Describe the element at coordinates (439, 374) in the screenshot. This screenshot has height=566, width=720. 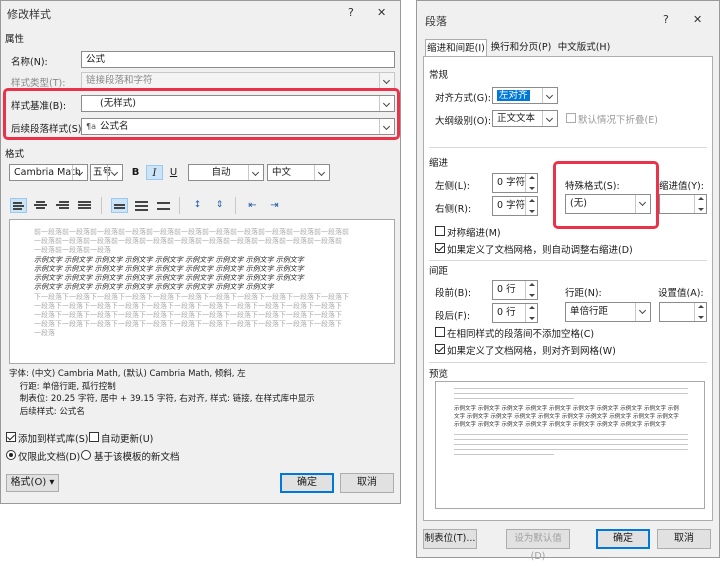
I see `preview-heading: 预览` at that location.